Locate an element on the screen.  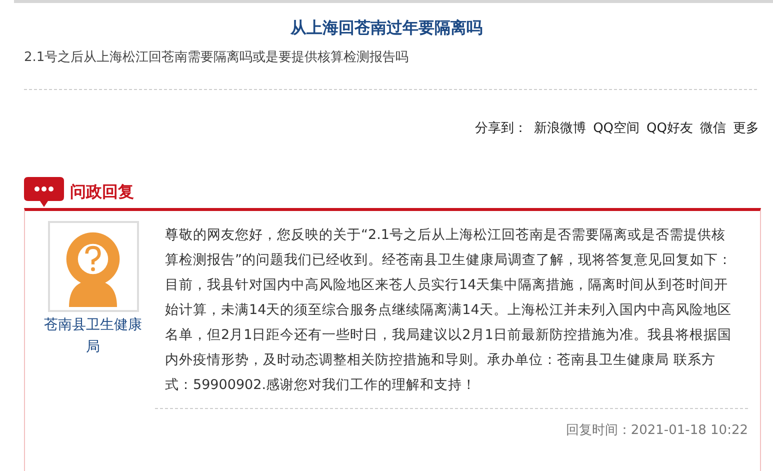
reply-time: 回复时间：2021-01-18 10:22 is located at coordinates (656, 430).